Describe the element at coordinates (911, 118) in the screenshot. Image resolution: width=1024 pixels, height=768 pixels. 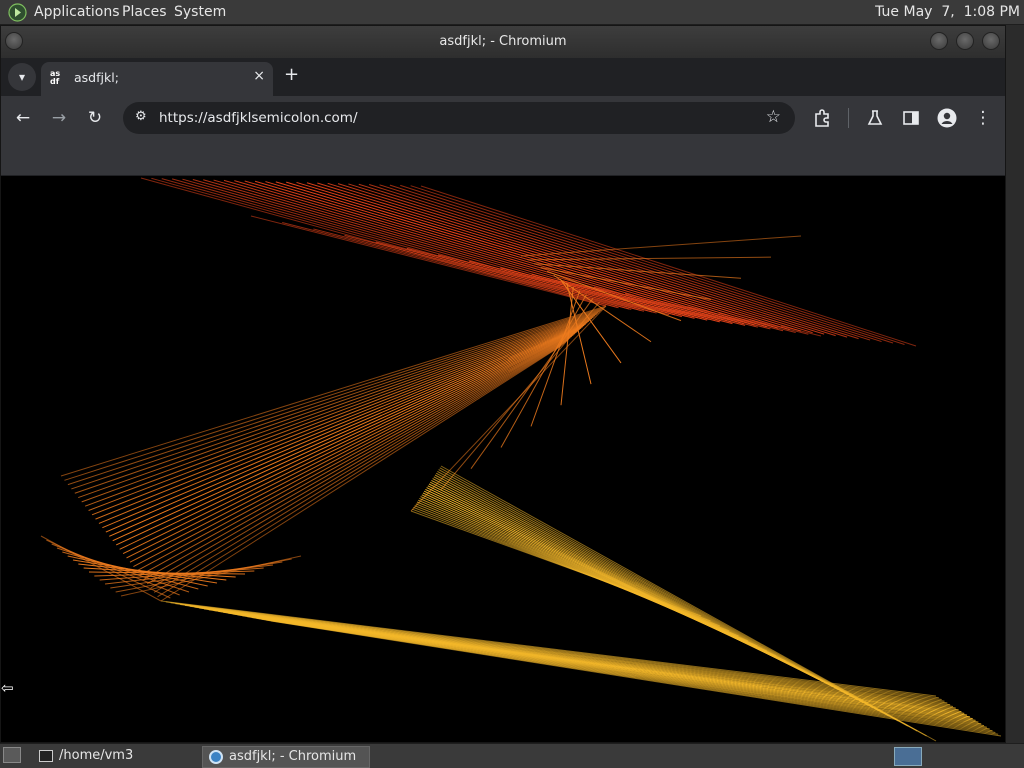
I see `side-panel-icon` at that location.